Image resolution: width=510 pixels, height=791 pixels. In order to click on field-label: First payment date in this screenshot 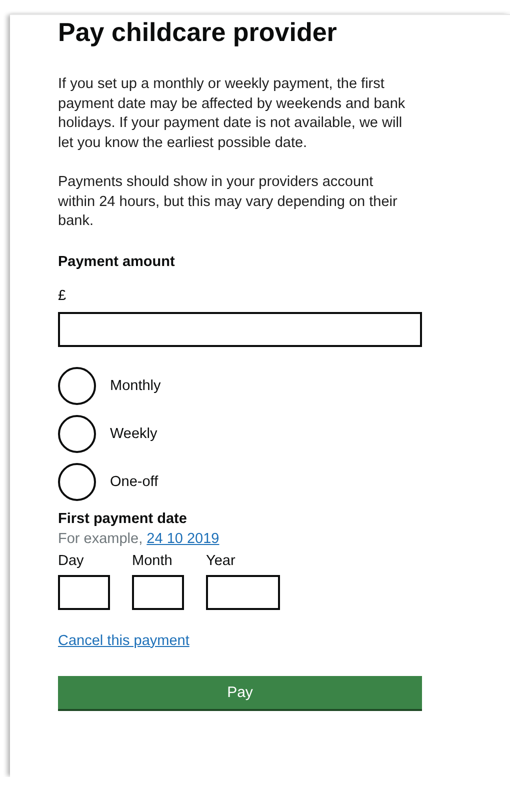, I will do `click(123, 519)`.